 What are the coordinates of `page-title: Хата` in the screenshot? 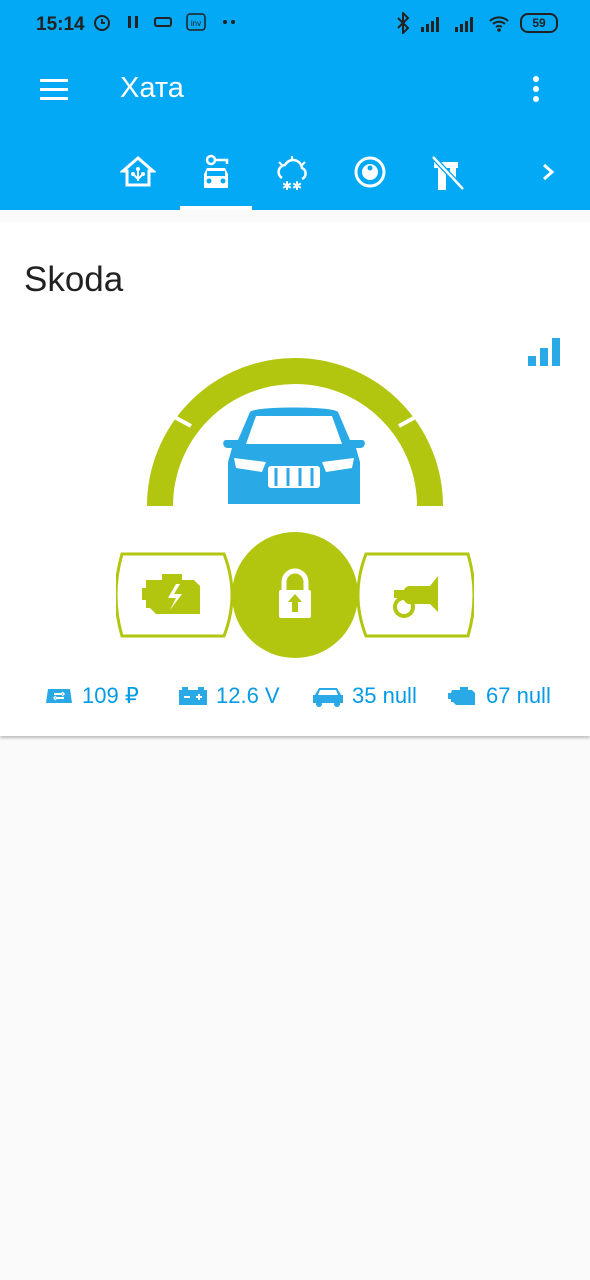 It's located at (152, 88).